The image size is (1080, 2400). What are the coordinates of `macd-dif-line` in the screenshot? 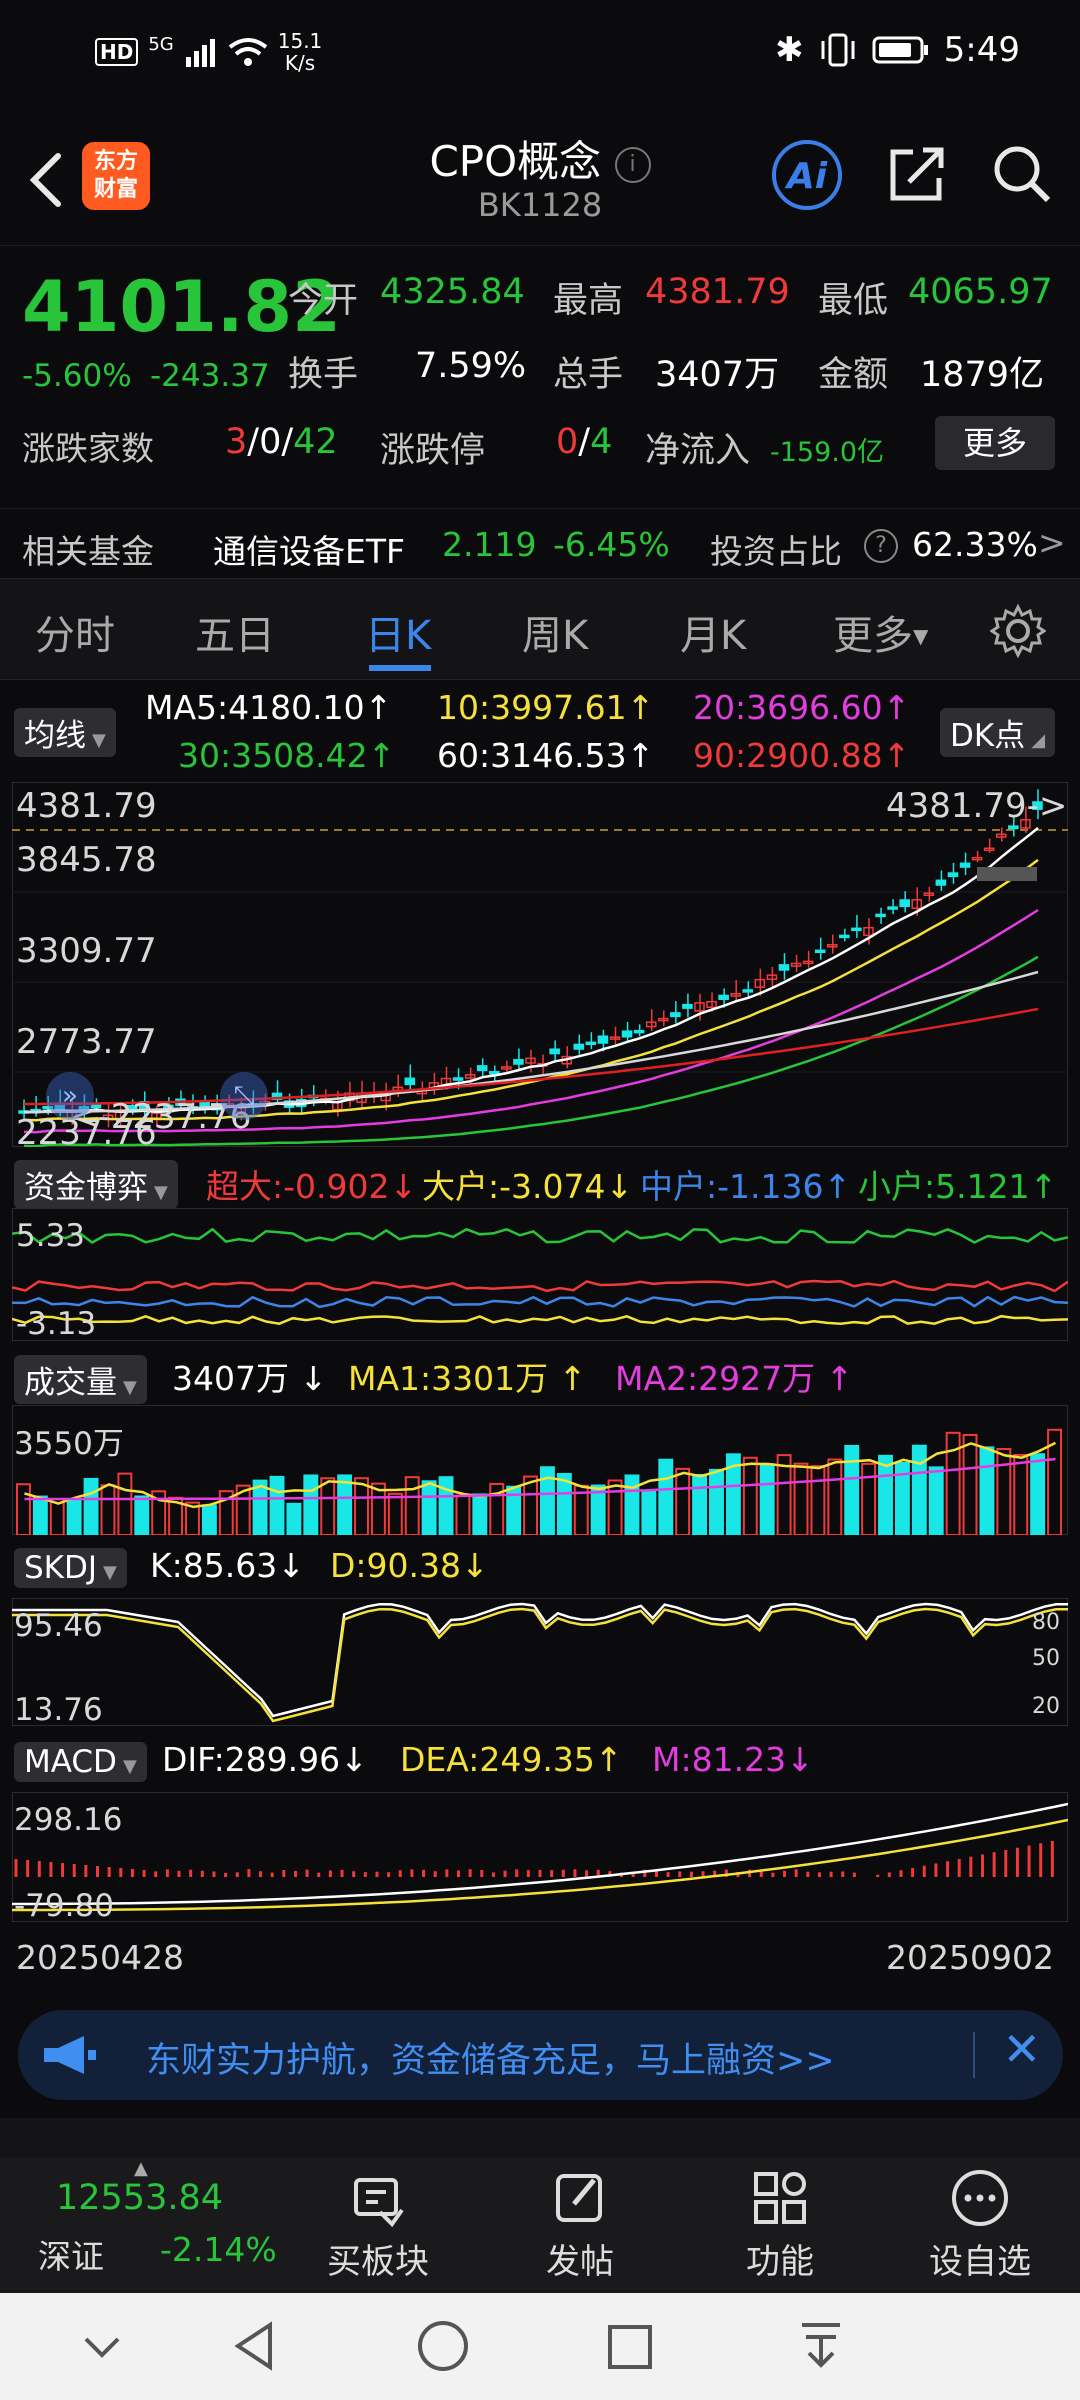 It's located at (540, 1854).